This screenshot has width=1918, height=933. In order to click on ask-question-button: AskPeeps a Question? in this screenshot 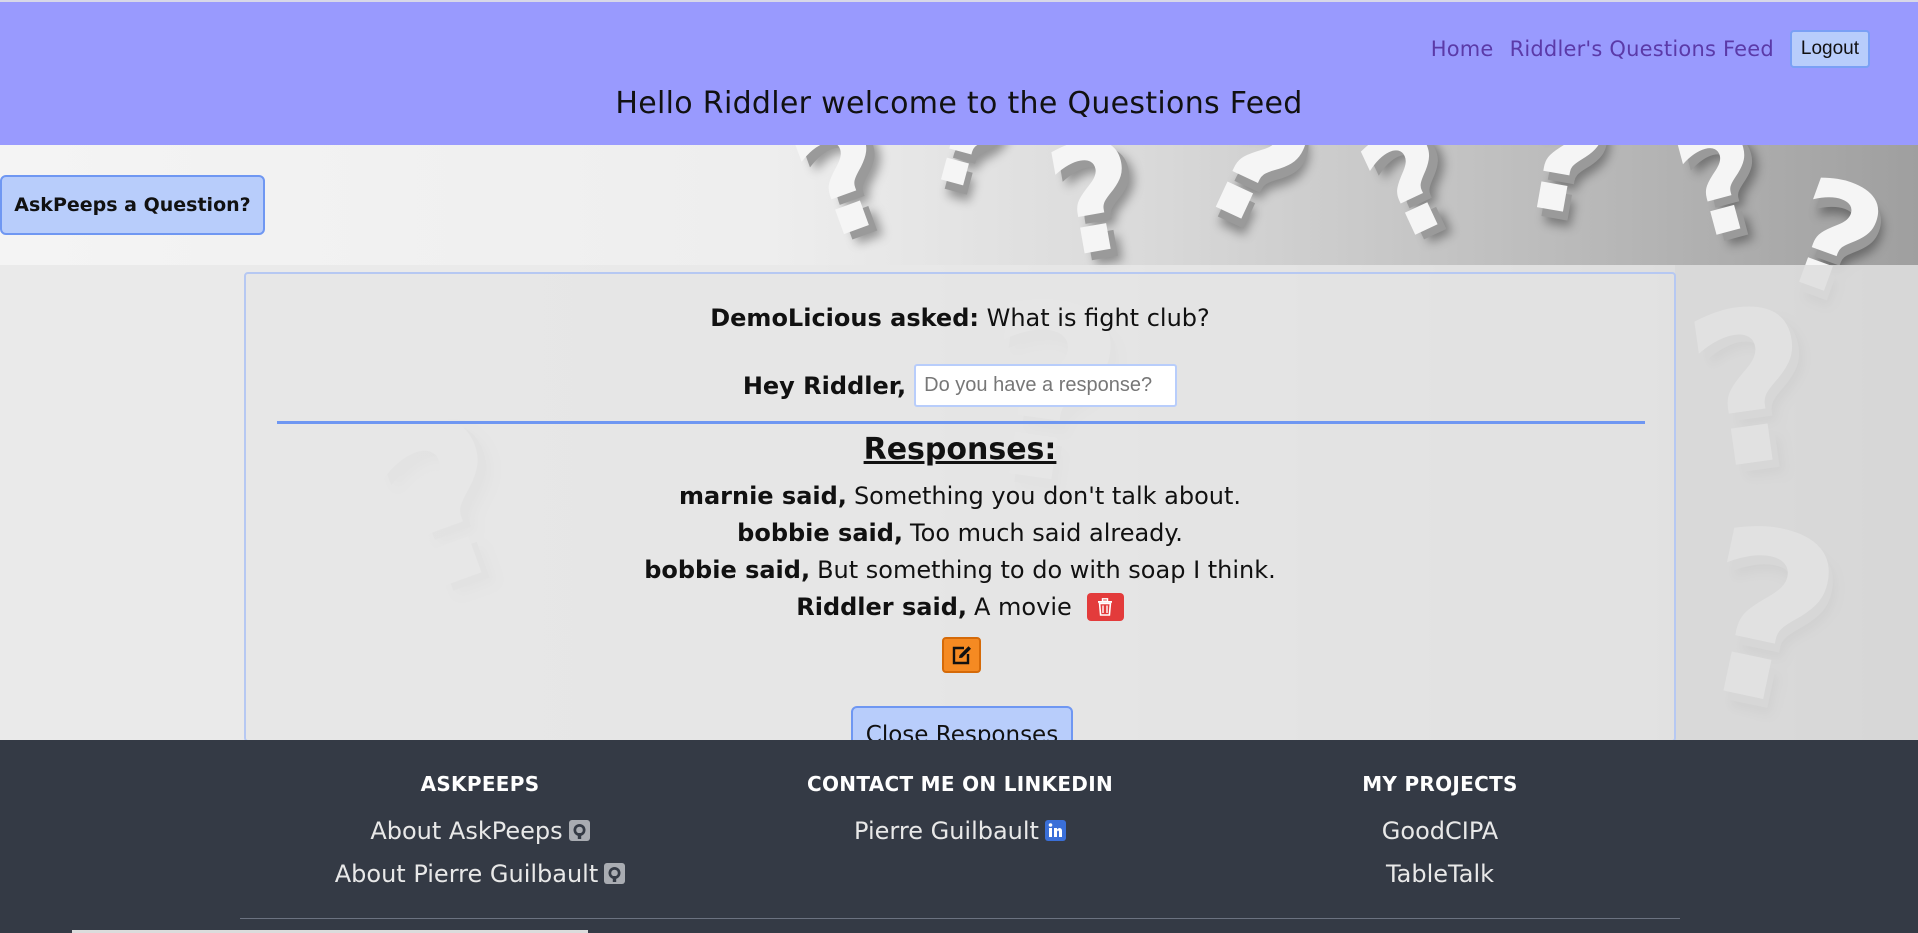, I will do `click(132, 205)`.